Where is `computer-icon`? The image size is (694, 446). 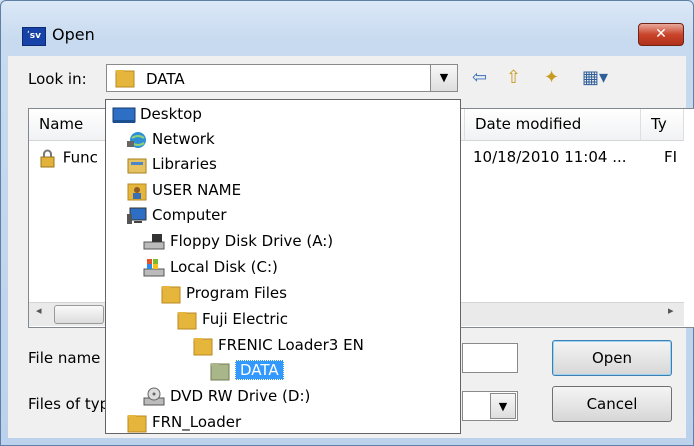 computer-icon is located at coordinates (137, 215).